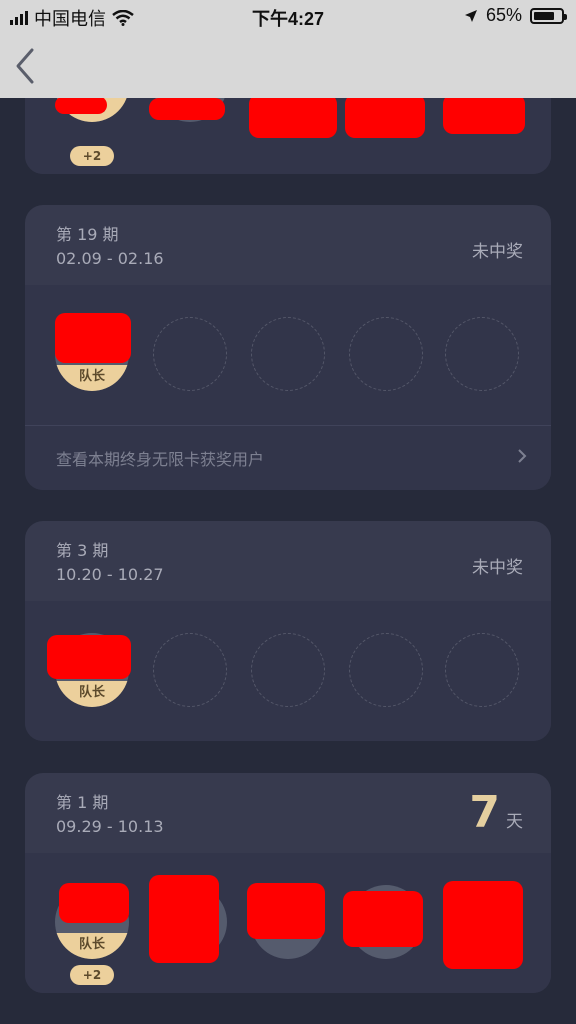 The height and width of the screenshot is (1024, 576). Describe the element at coordinates (110, 574) in the screenshot. I see `period-dates: 10.20 - 10.27` at that location.